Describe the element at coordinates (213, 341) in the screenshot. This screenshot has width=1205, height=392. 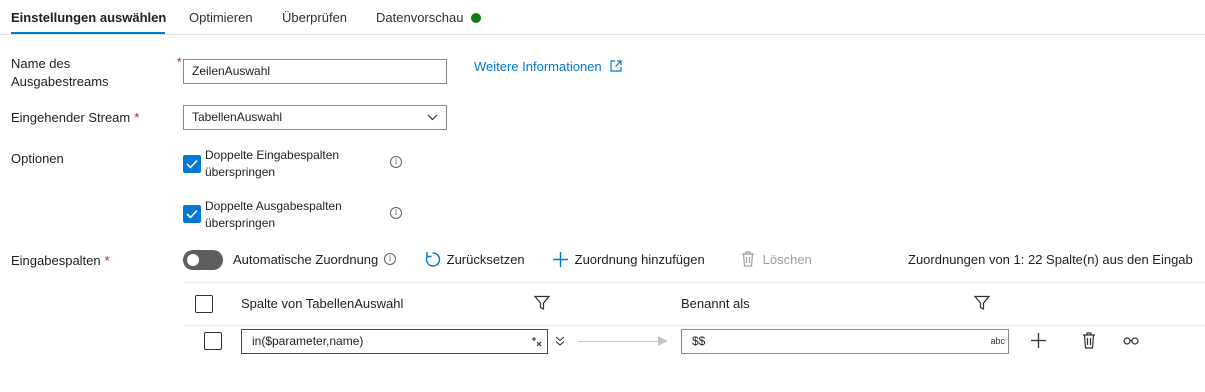
I see `row-select-checkbox` at that location.